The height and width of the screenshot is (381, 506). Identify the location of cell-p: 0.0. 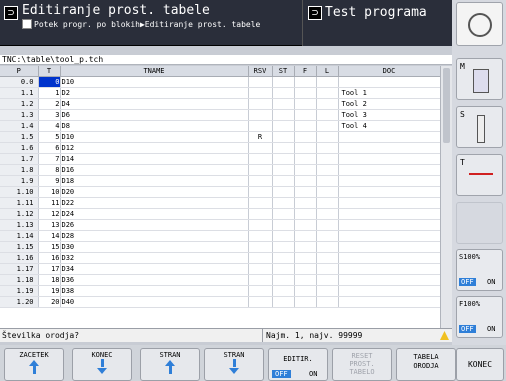
(19, 82).